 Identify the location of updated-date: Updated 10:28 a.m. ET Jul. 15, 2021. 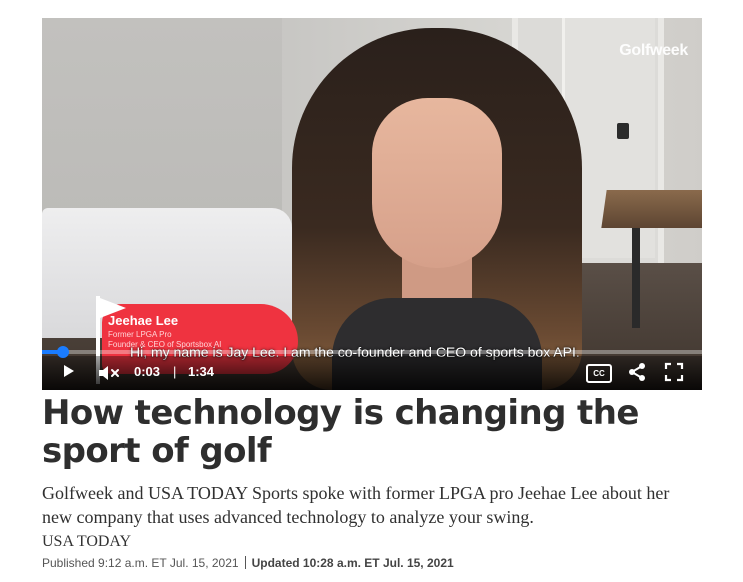
(352, 563).